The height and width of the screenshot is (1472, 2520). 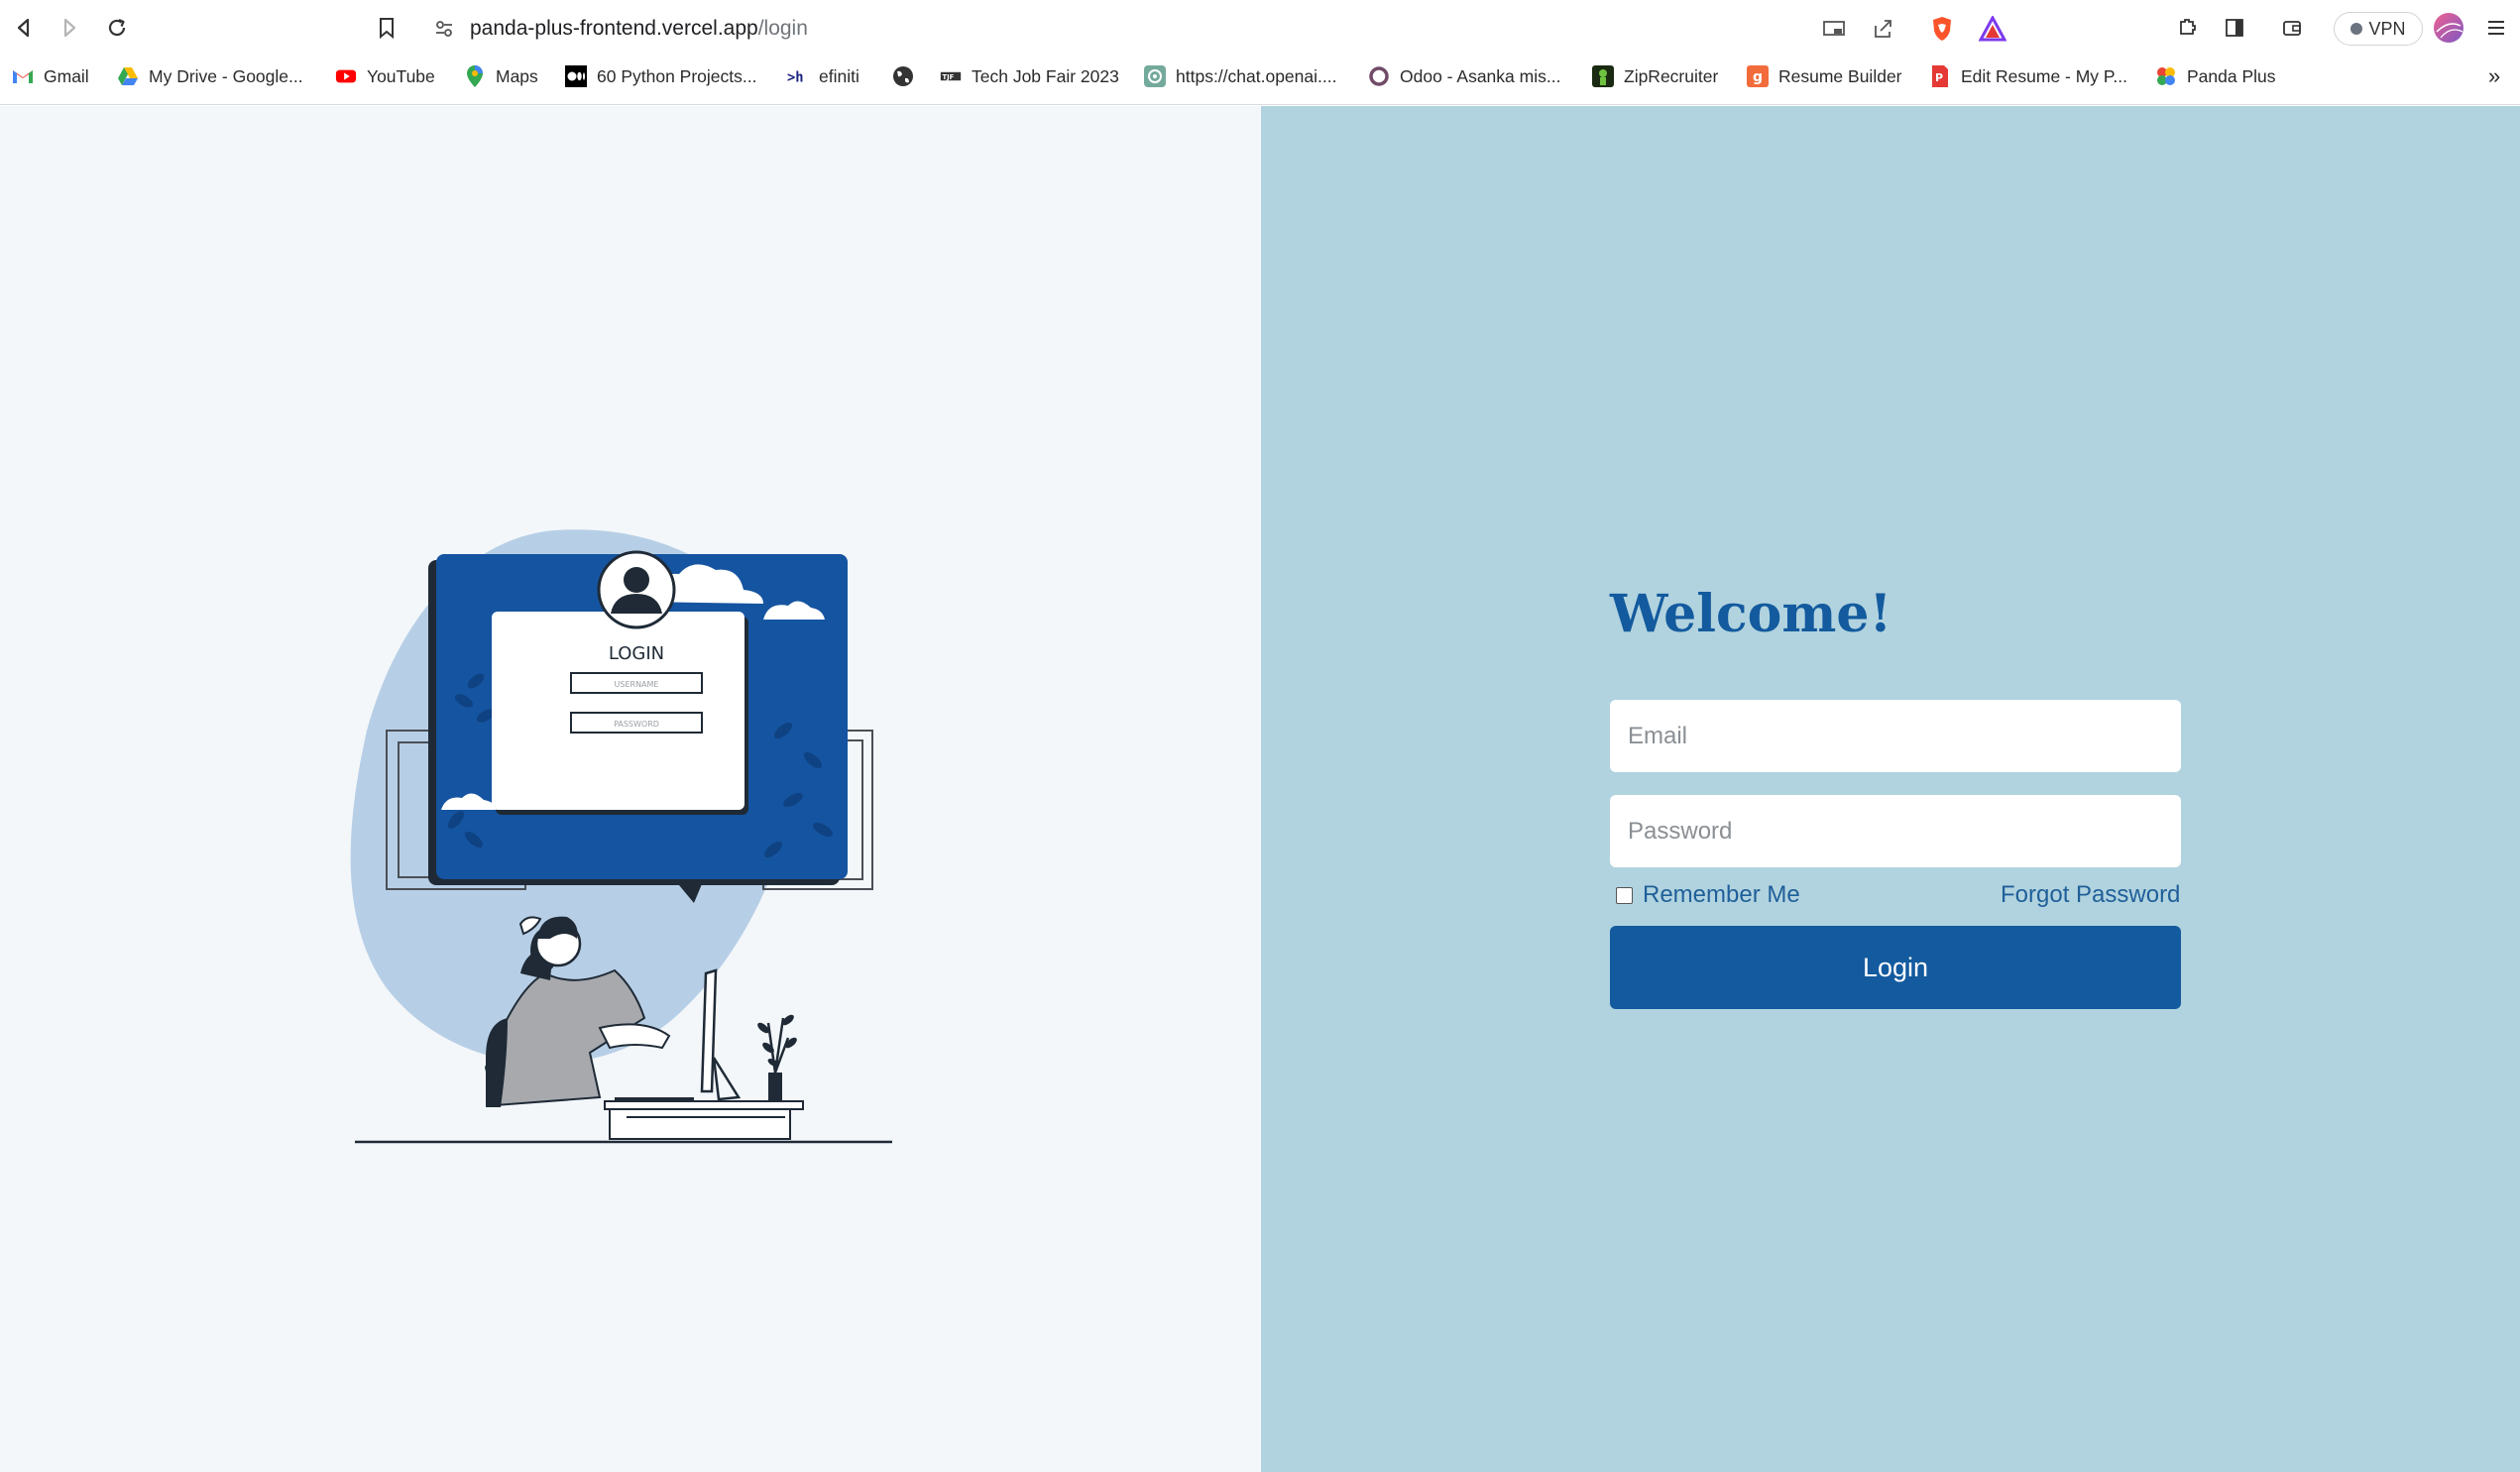 I want to click on svg-text: TJF, so click(x=949, y=77).